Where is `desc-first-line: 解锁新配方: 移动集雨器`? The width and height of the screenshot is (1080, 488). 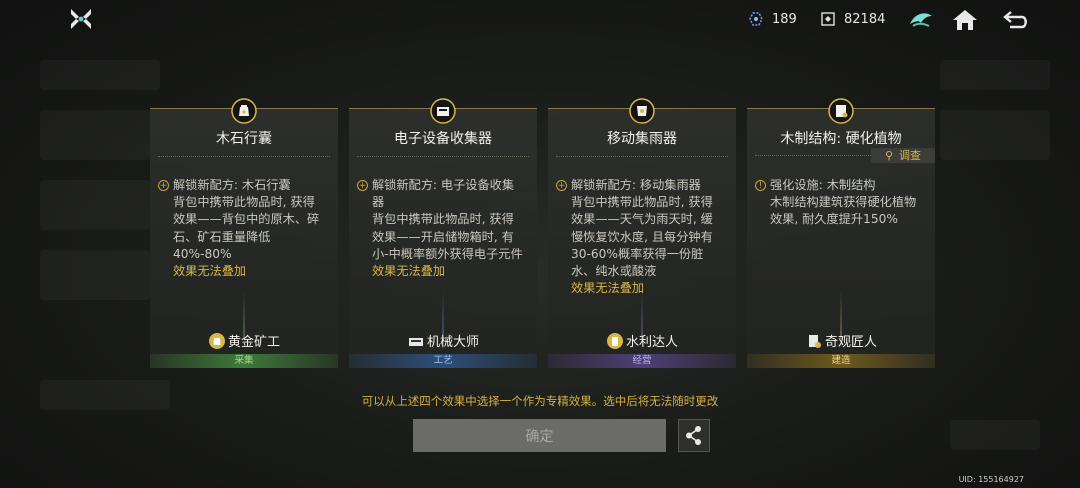 desc-first-line: 解锁新配方: 移动集雨器 is located at coordinates (636, 185).